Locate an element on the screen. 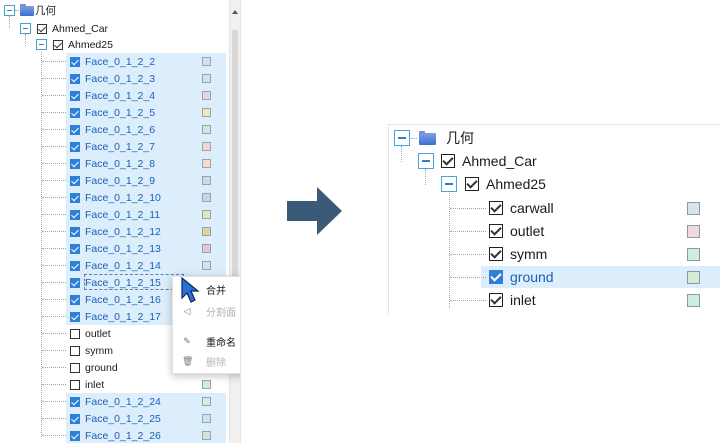 This screenshot has width=720, height=443. tree-line is located at coordinates (468, 254).